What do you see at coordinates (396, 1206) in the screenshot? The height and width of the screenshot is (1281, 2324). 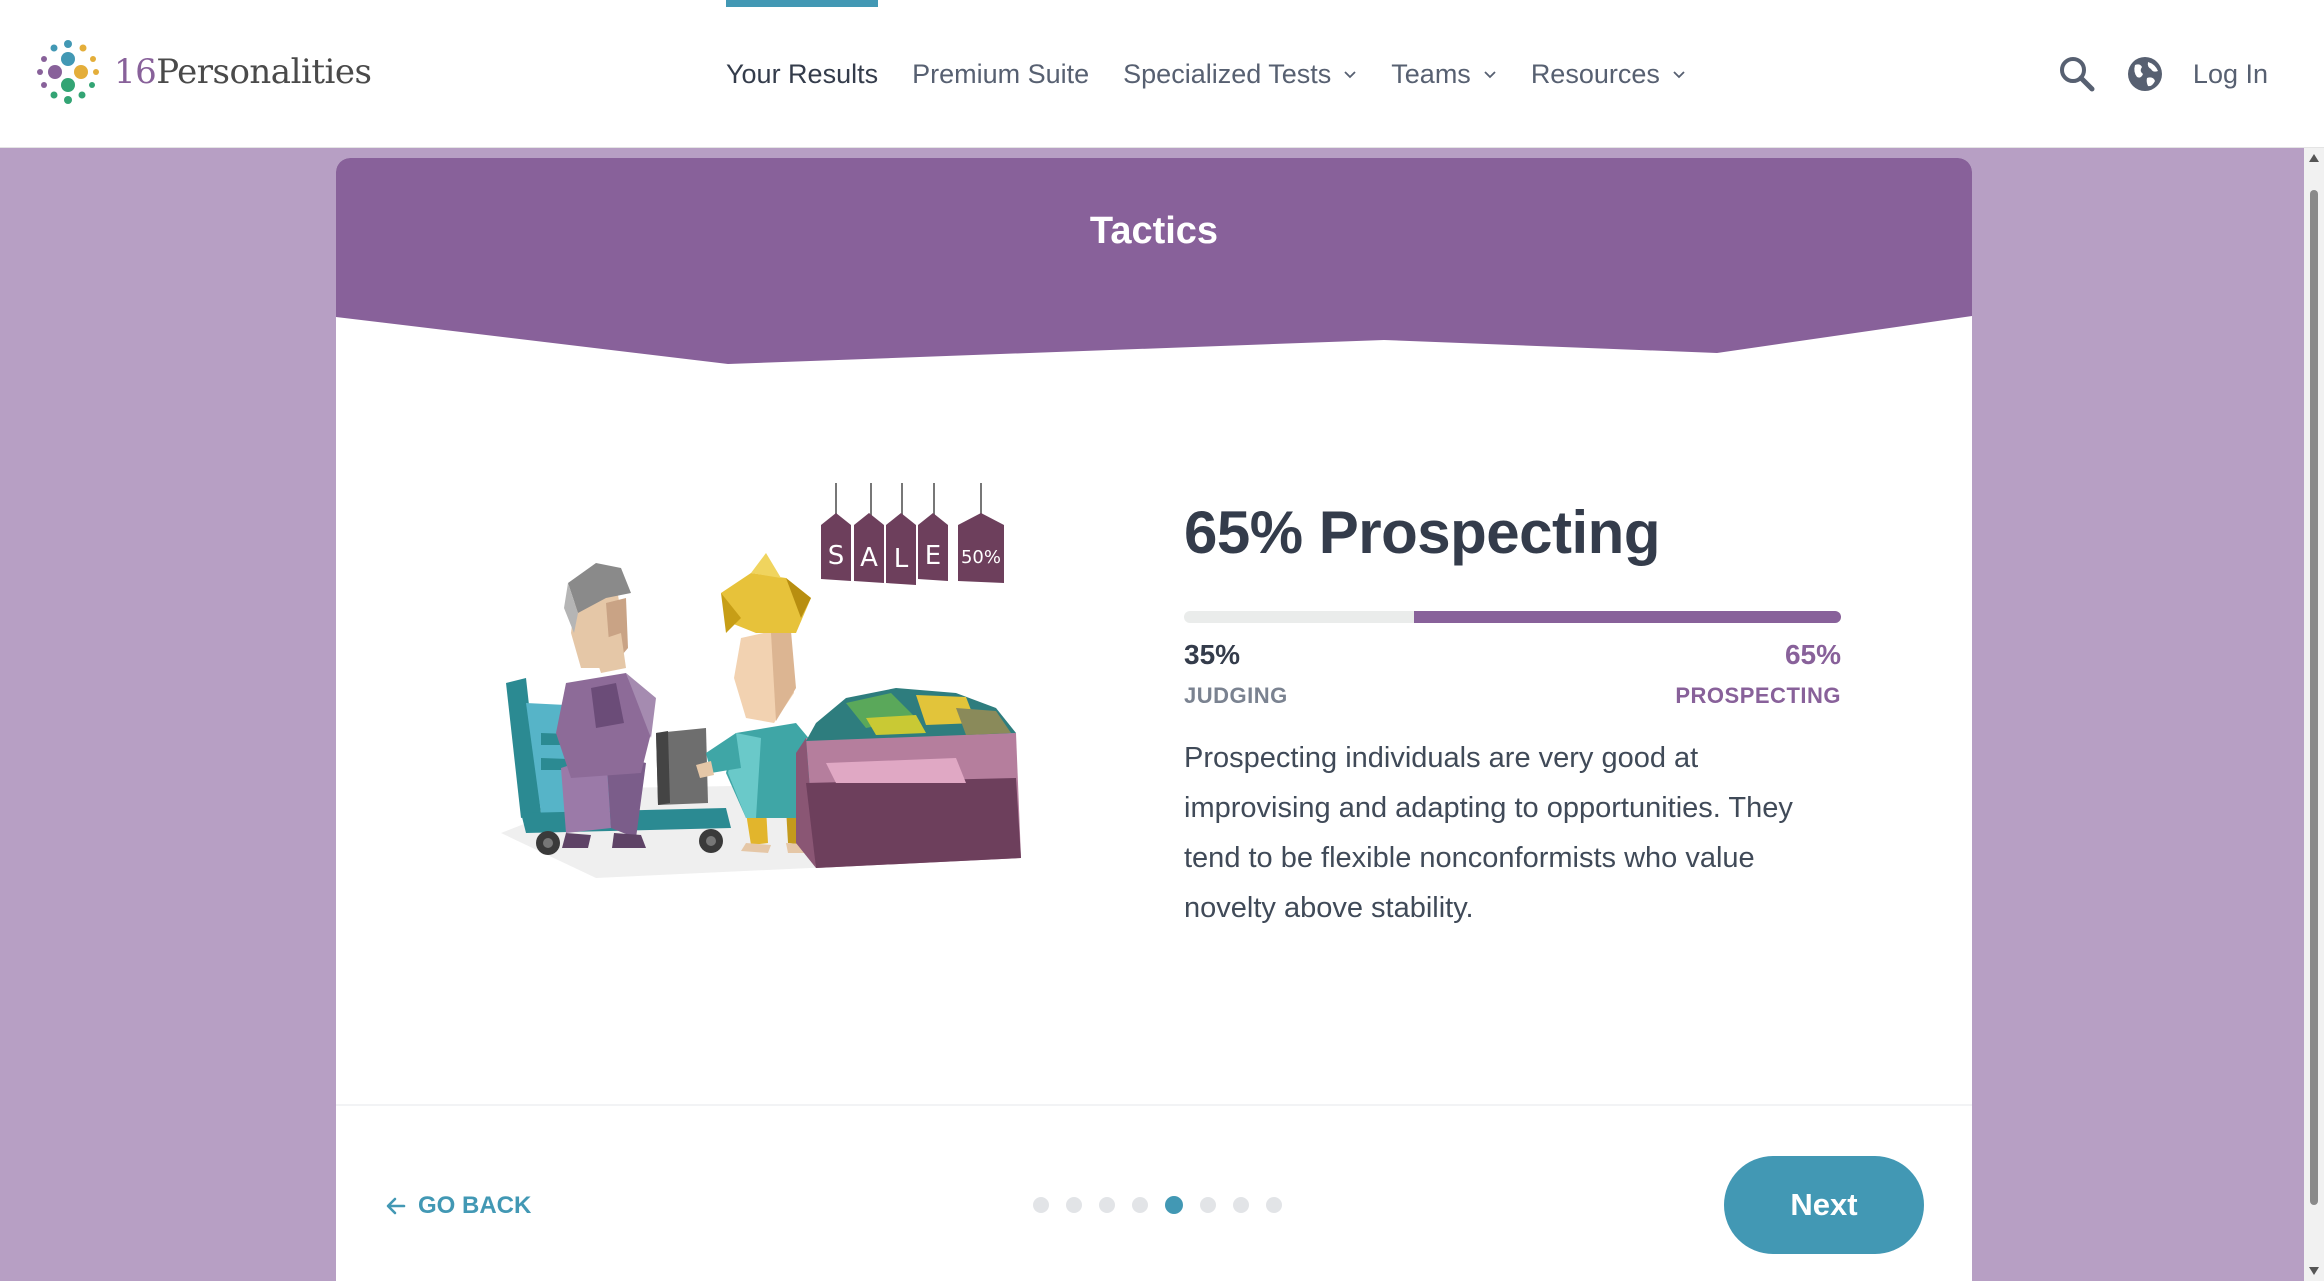 I see `arrow-left-icon` at bounding box center [396, 1206].